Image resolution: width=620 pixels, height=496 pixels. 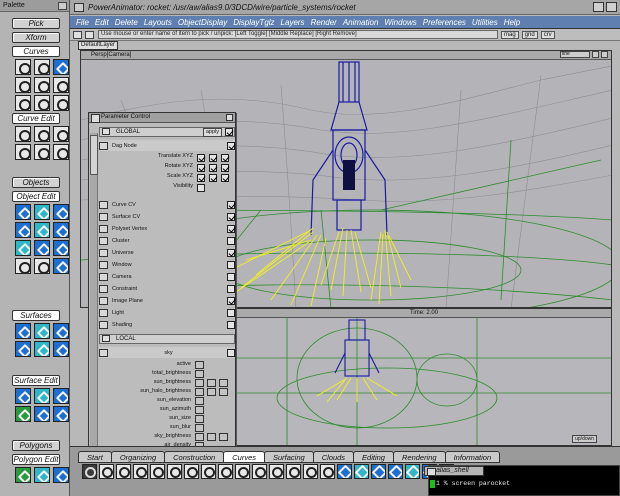 What do you see at coordinates (231, 352) in the screenshot?
I see `sky-checkbox` at bounding box center [231, 352].